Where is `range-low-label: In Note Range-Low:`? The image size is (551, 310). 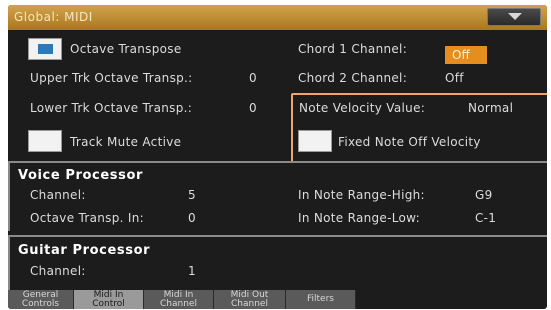 range-low-label: In Note Range-Low: is located at coordinates (359, 218).